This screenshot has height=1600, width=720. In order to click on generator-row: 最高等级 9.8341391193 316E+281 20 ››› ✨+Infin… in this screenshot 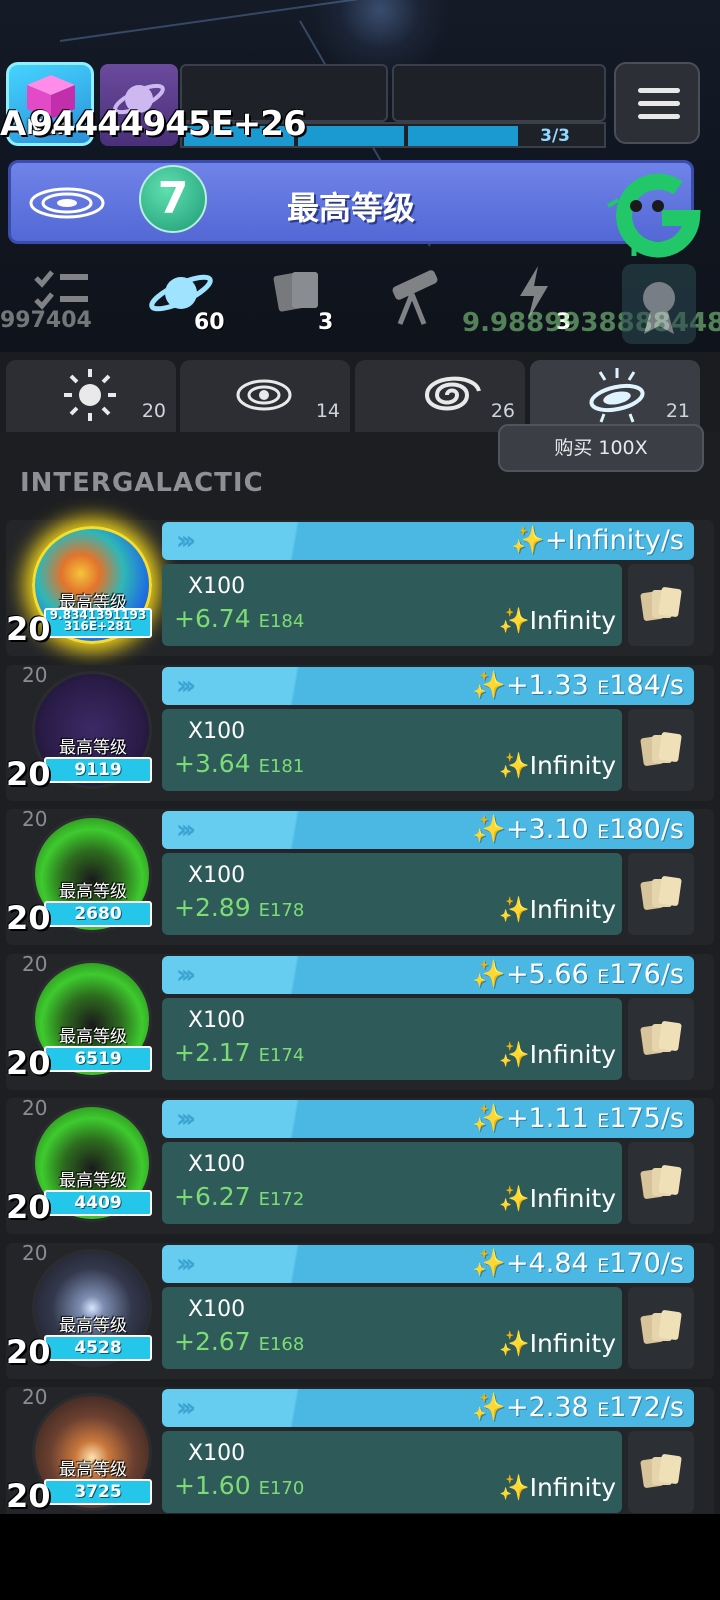, I will do `click(360, 584)`.